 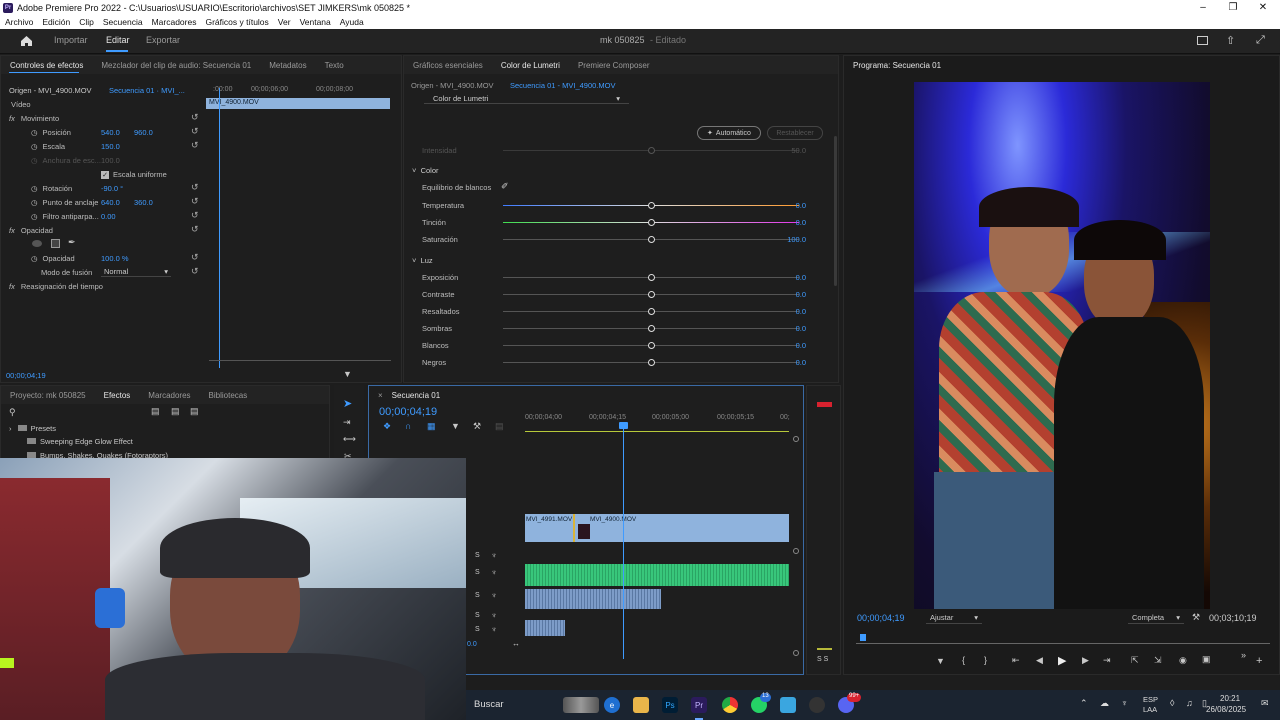 I want to click on tab-premiere-composer: Premiere Composer, so click(x=614, y=65).